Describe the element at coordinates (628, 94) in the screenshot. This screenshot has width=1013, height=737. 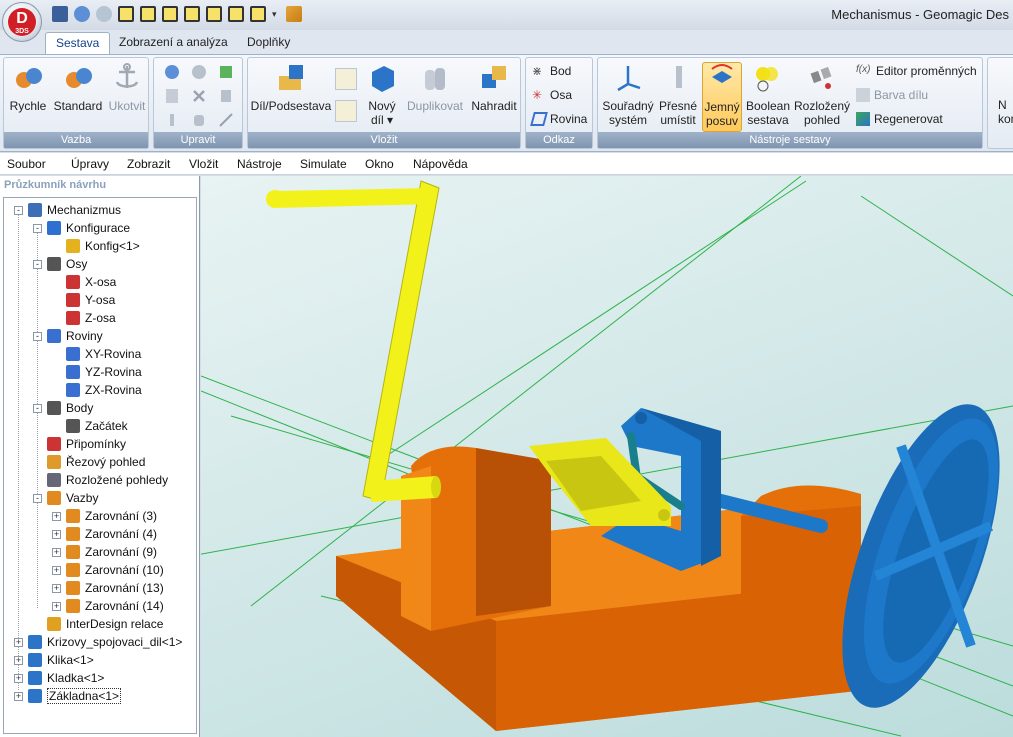
I see `souradny-system-button: Souřadný systém` at that location.